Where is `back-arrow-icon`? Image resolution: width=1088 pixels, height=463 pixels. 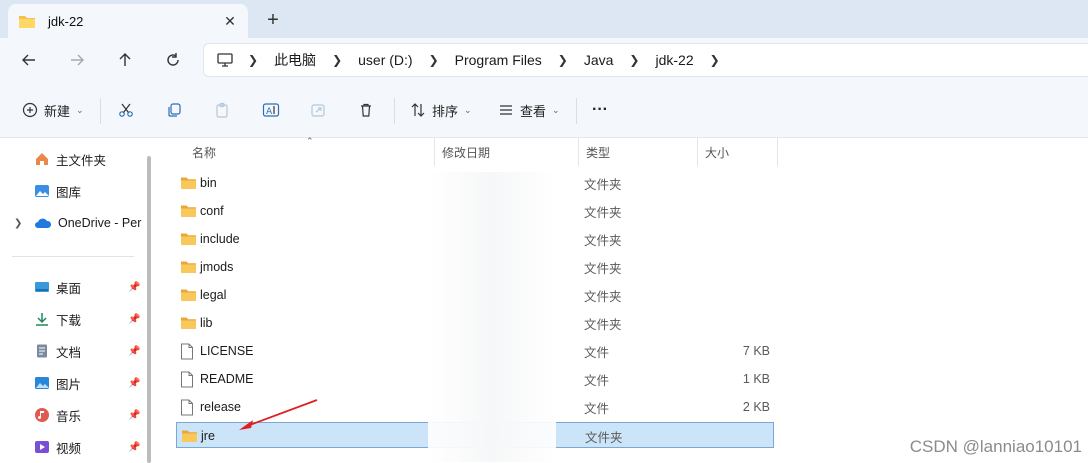 back-arrow-icon is located at coordinates (28, 60).